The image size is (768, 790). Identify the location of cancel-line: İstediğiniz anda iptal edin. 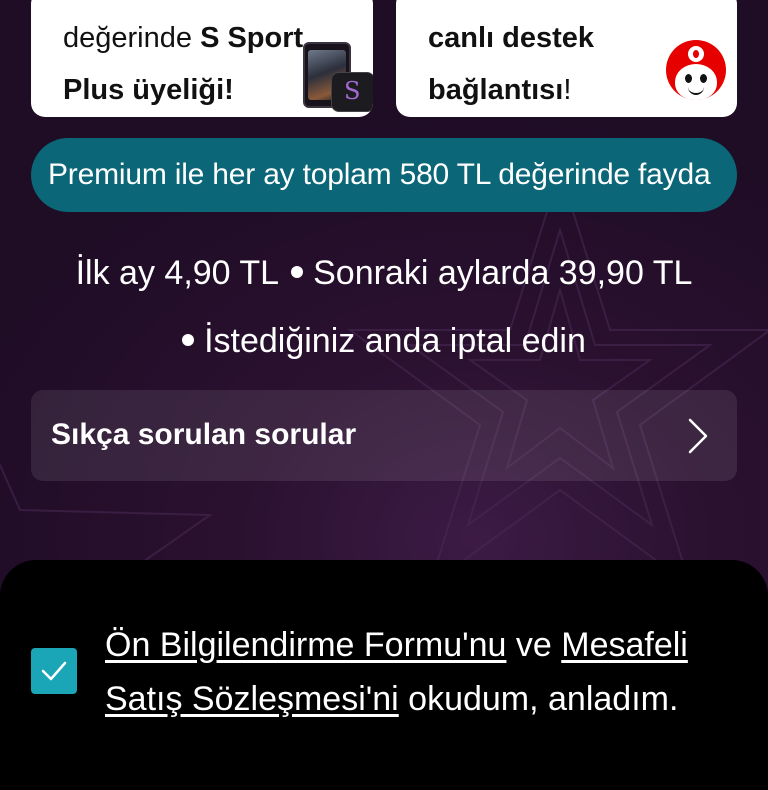
(384, 341).